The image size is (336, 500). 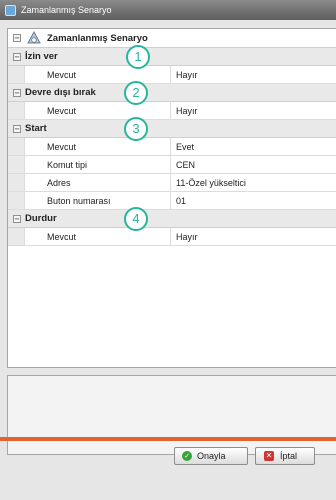 What do you see at coordinates (10, 10) in the screenshot?
I see `app-icon` at bounding box center [10, 10].